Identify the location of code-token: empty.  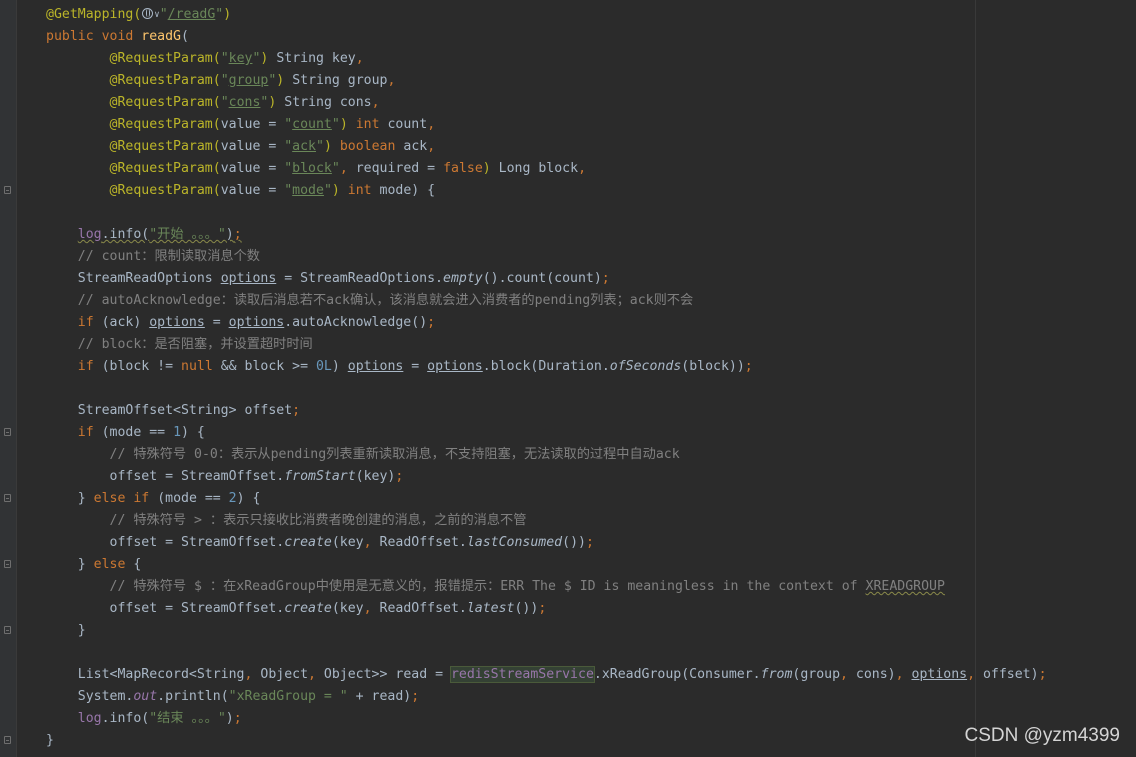
(463, 278).